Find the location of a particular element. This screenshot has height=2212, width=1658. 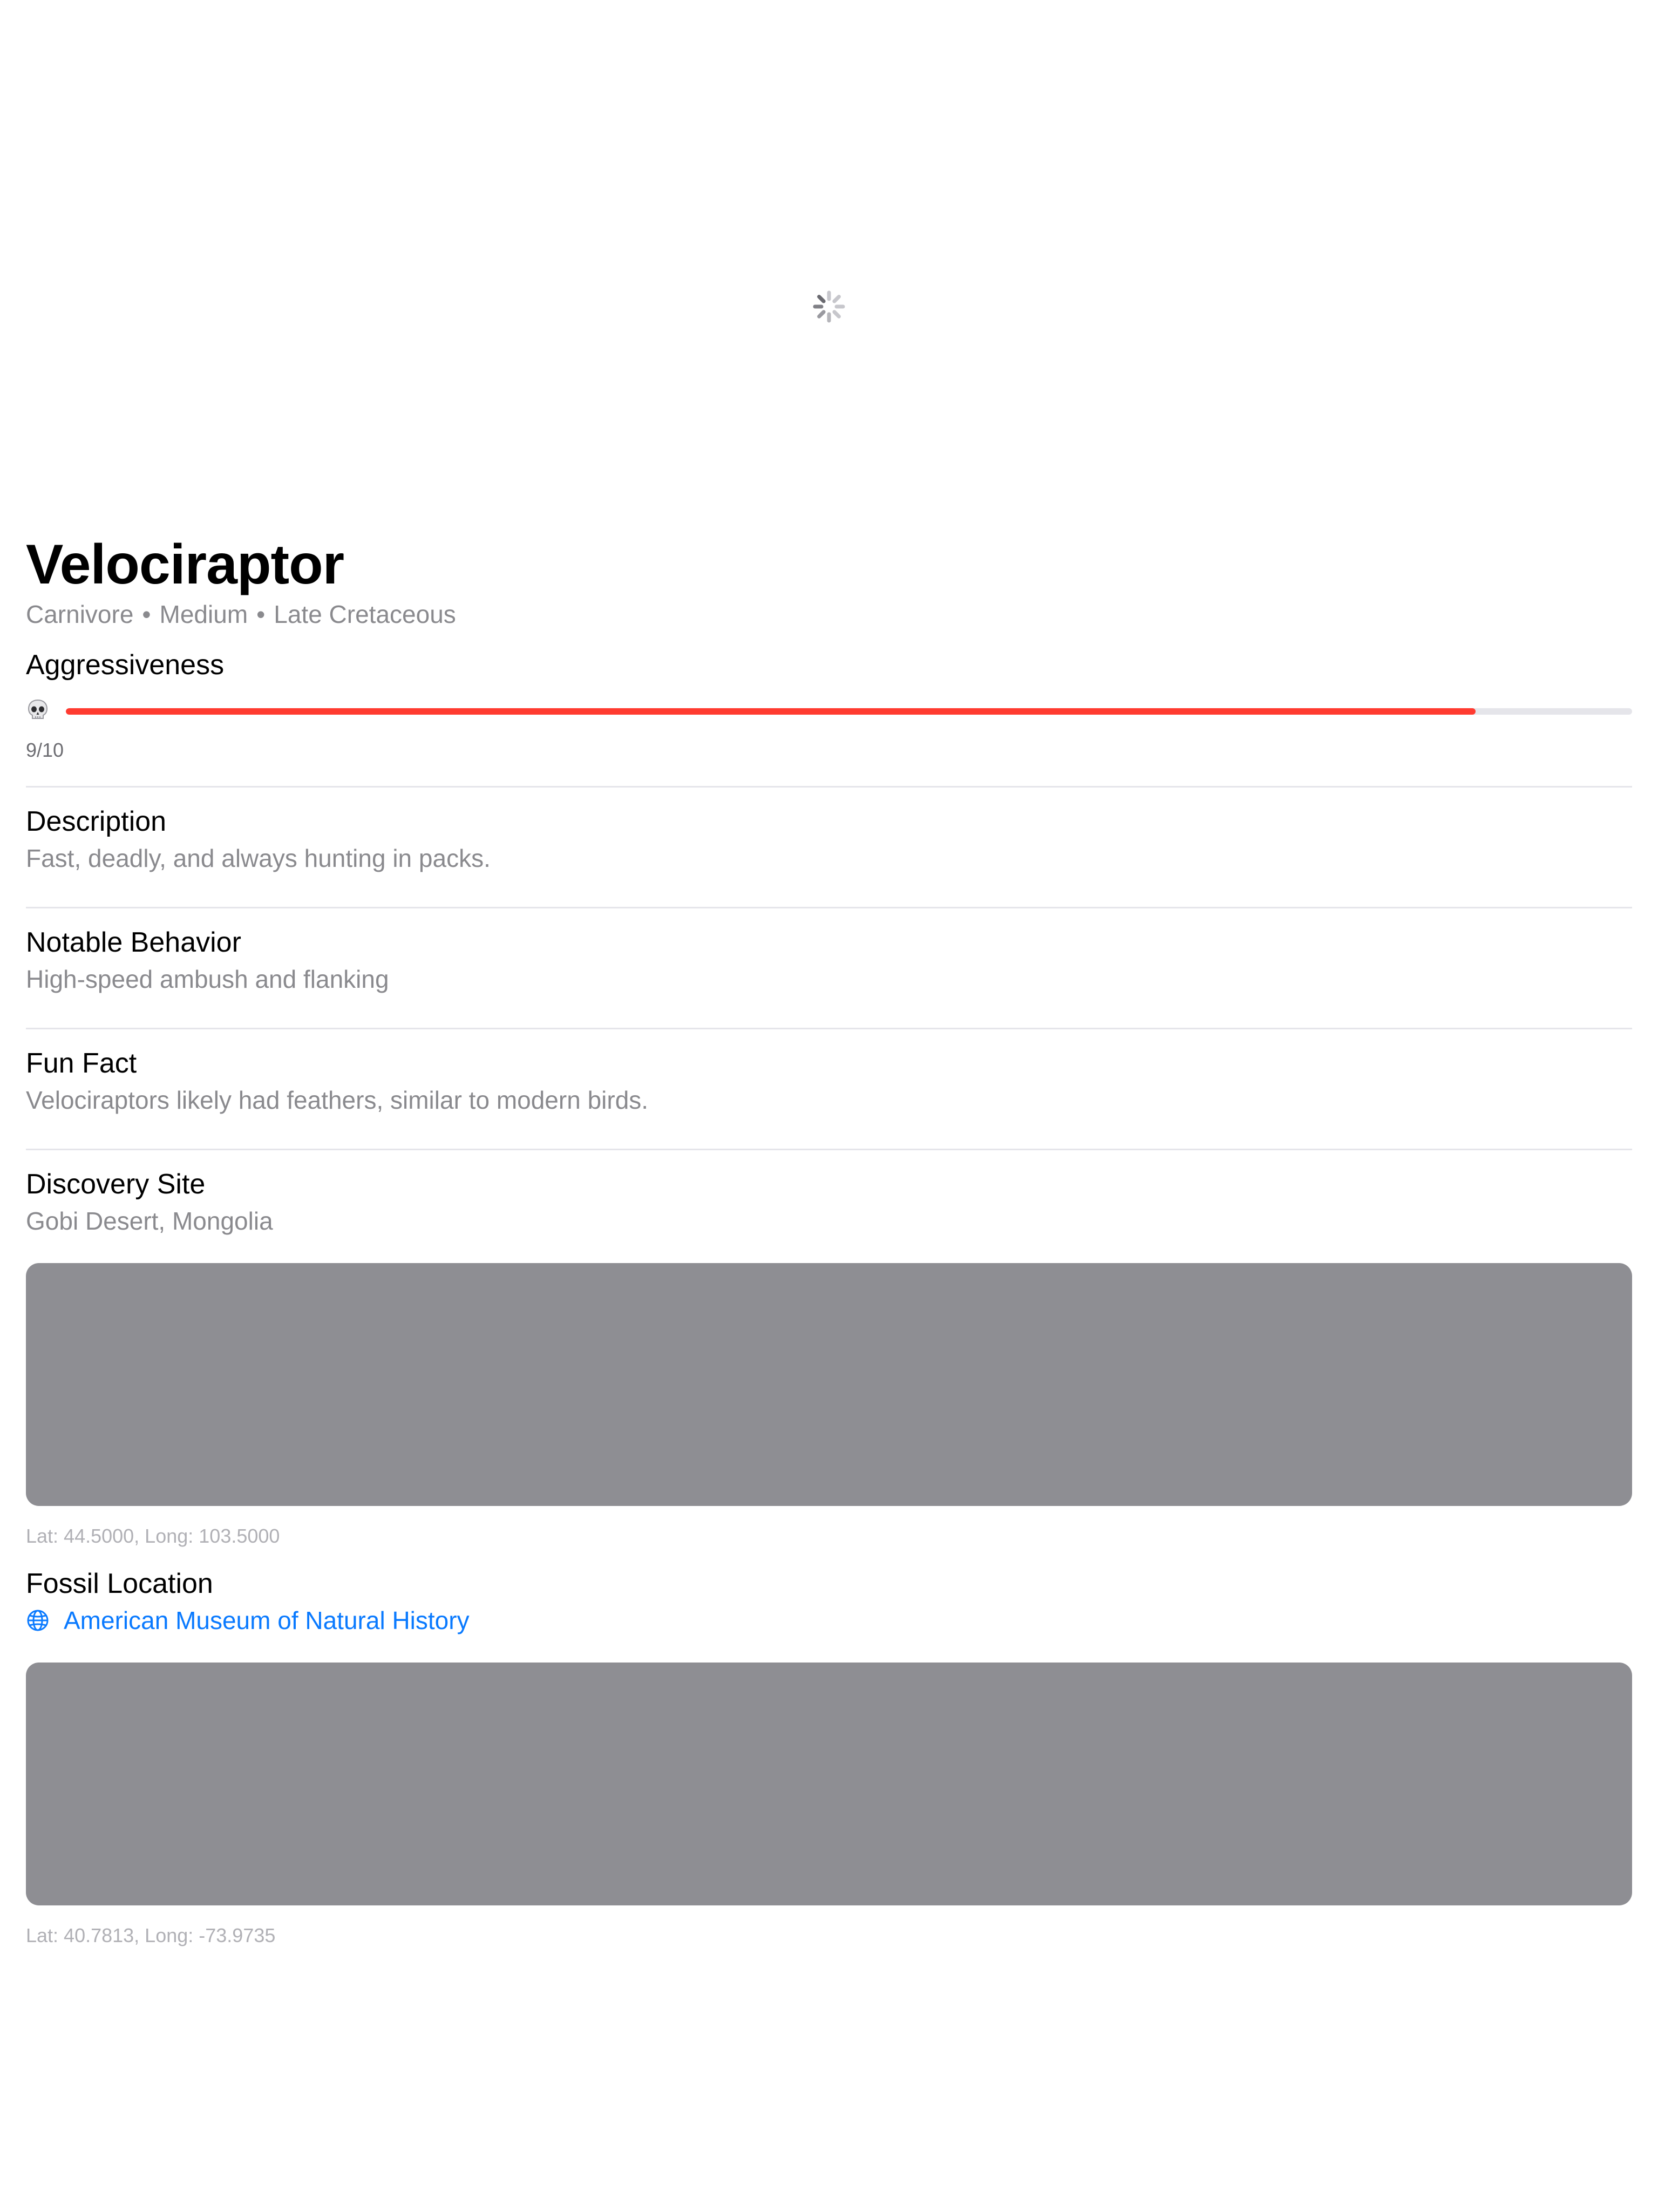

globe-icon is located at coordinates (38, 1620).